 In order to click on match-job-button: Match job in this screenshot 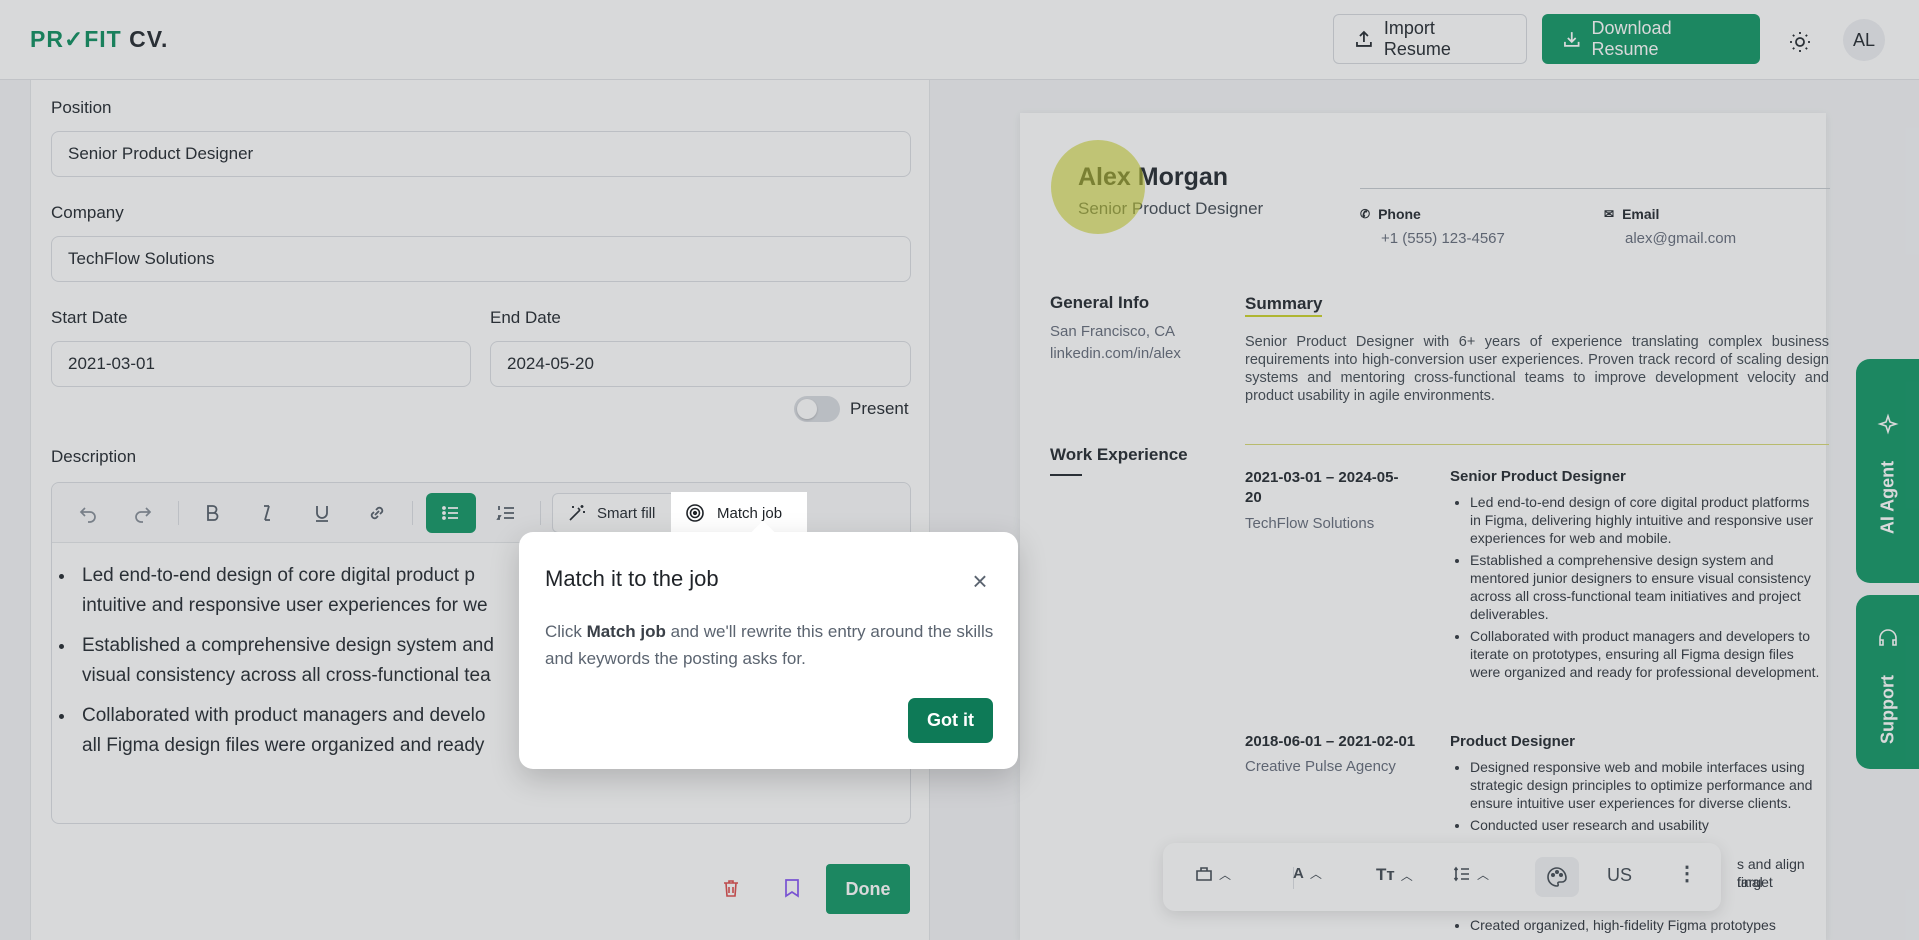, I will do `click(739, 513)`.